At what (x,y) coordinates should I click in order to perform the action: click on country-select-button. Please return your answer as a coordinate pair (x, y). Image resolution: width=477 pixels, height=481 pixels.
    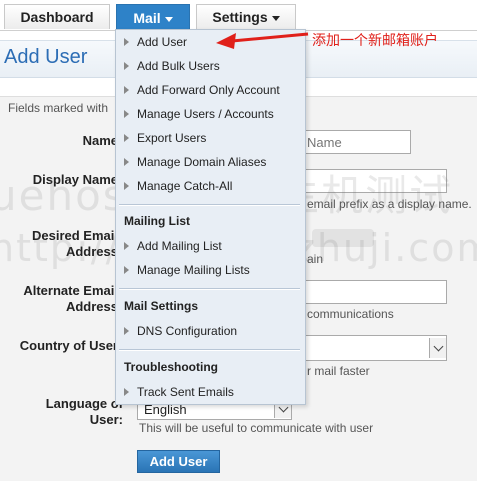
    Looking at the image, I should click on (437, 348).